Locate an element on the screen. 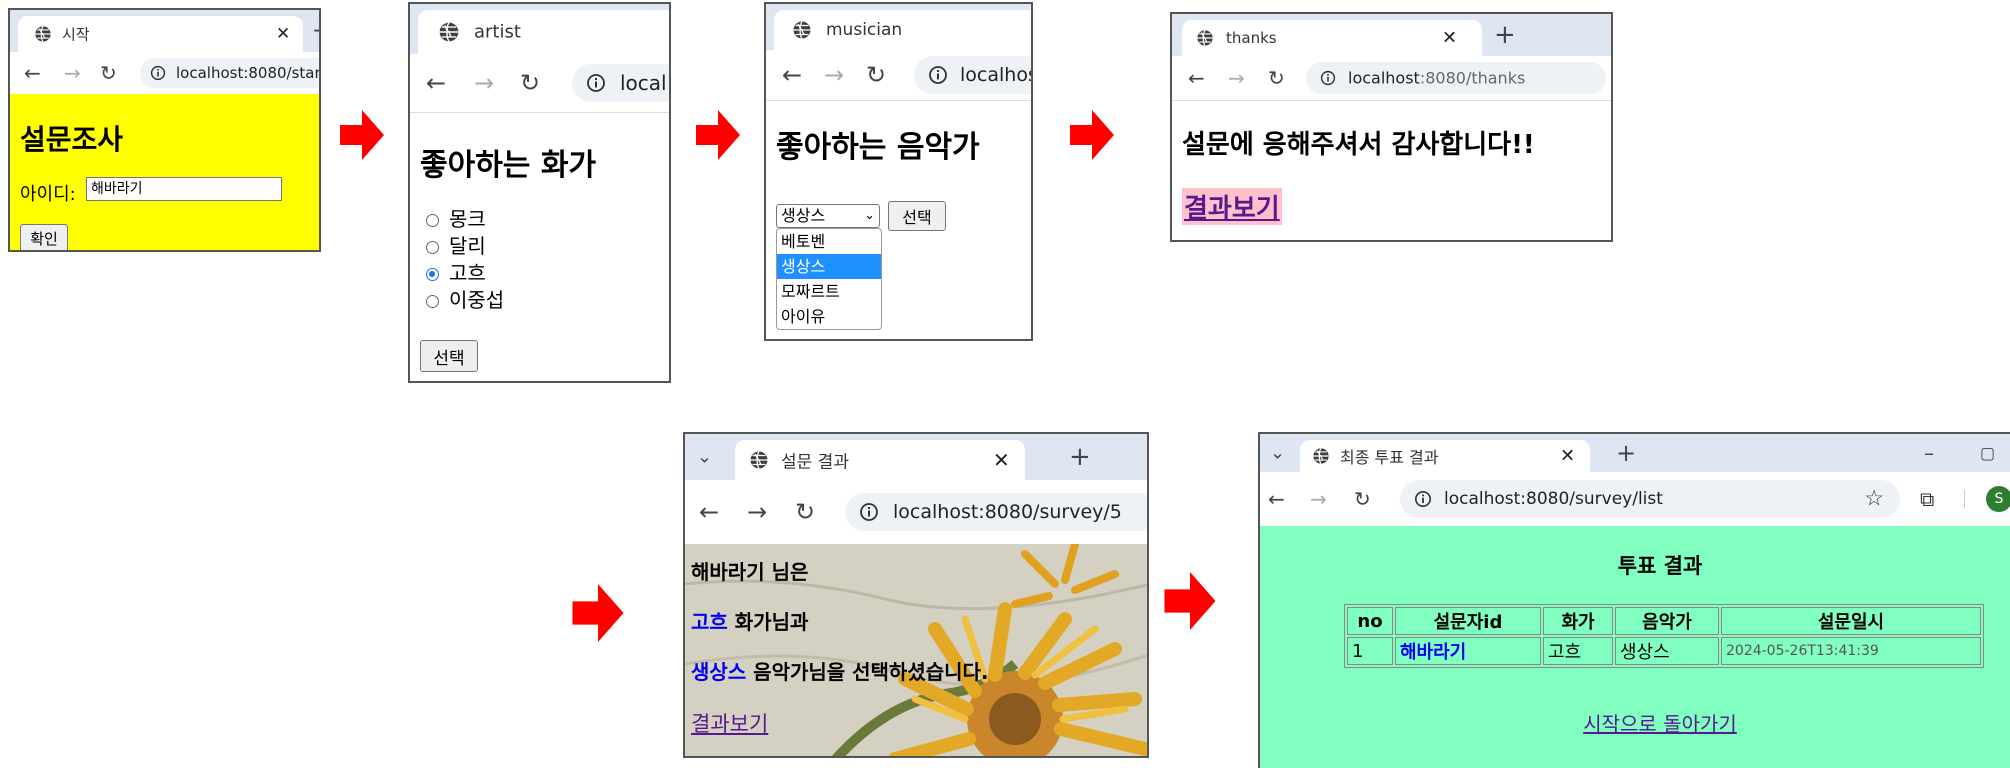 This screenshot has height=768, width=2010. address-bar: ← → ↻ localhost:8080/survey/list ☆ ⧉ S is located at coordinates (1635, 499).